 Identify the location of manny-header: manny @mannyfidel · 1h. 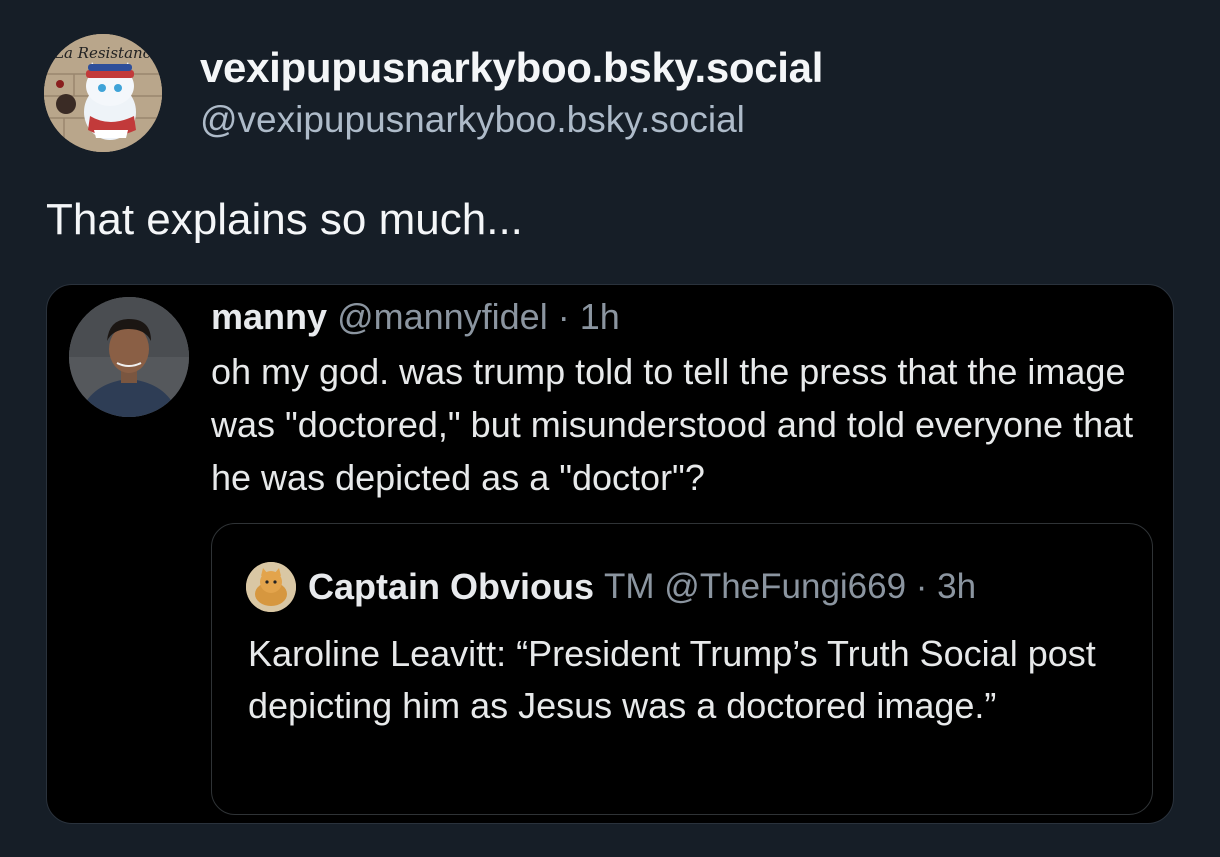
(415, 317).